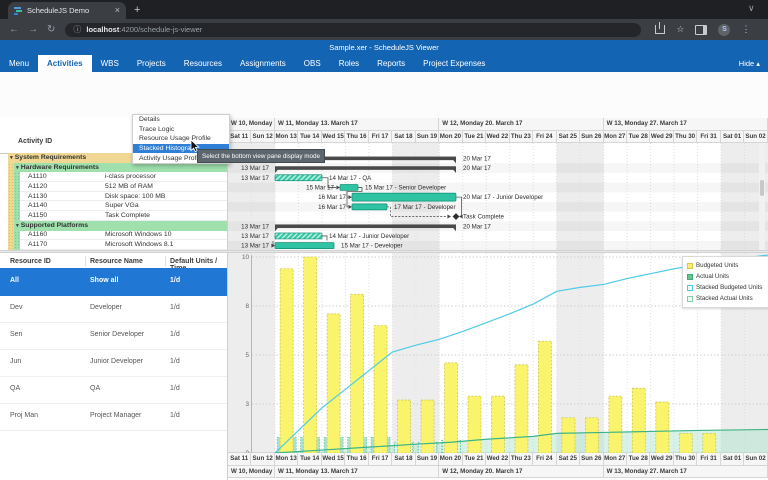 The image size is (768, 480). Describe the element at coordinates (35, 141) in the screenshot. I see `activity-id-header: Activity ID` at that location.